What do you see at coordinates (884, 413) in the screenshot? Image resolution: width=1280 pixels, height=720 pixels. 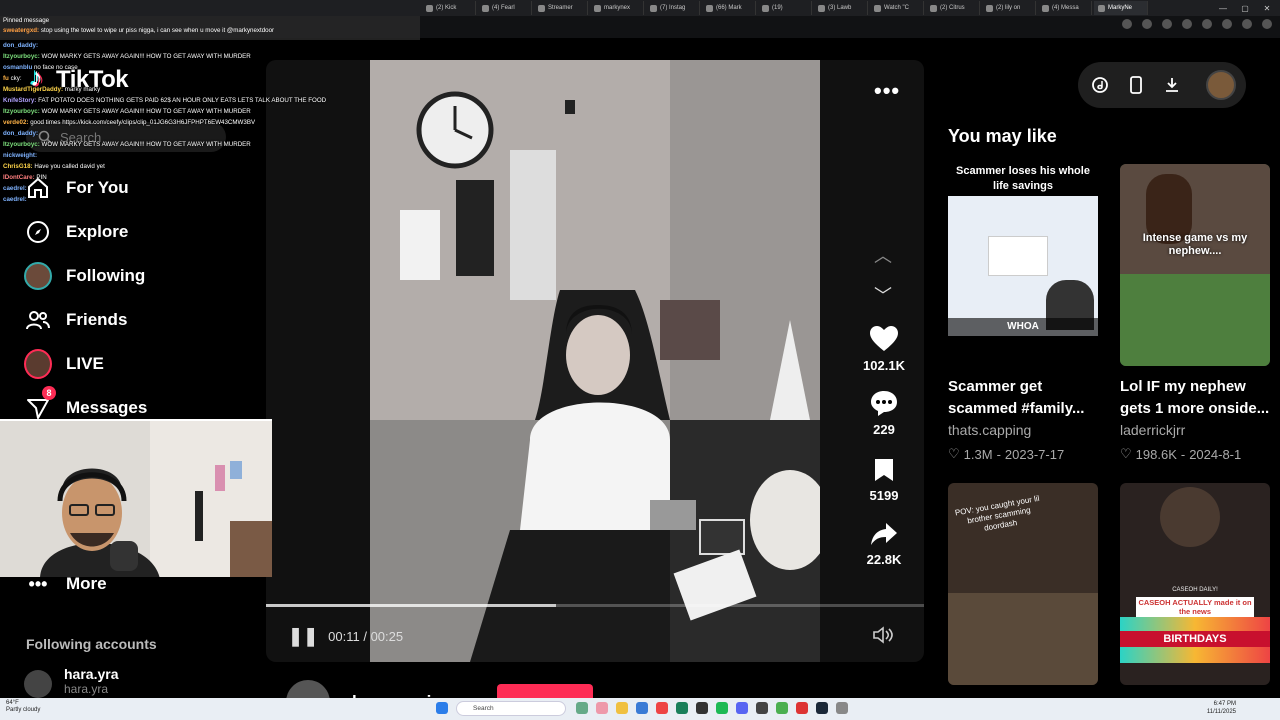 I see `comment-button: 229` at bounding box center [884, 413].